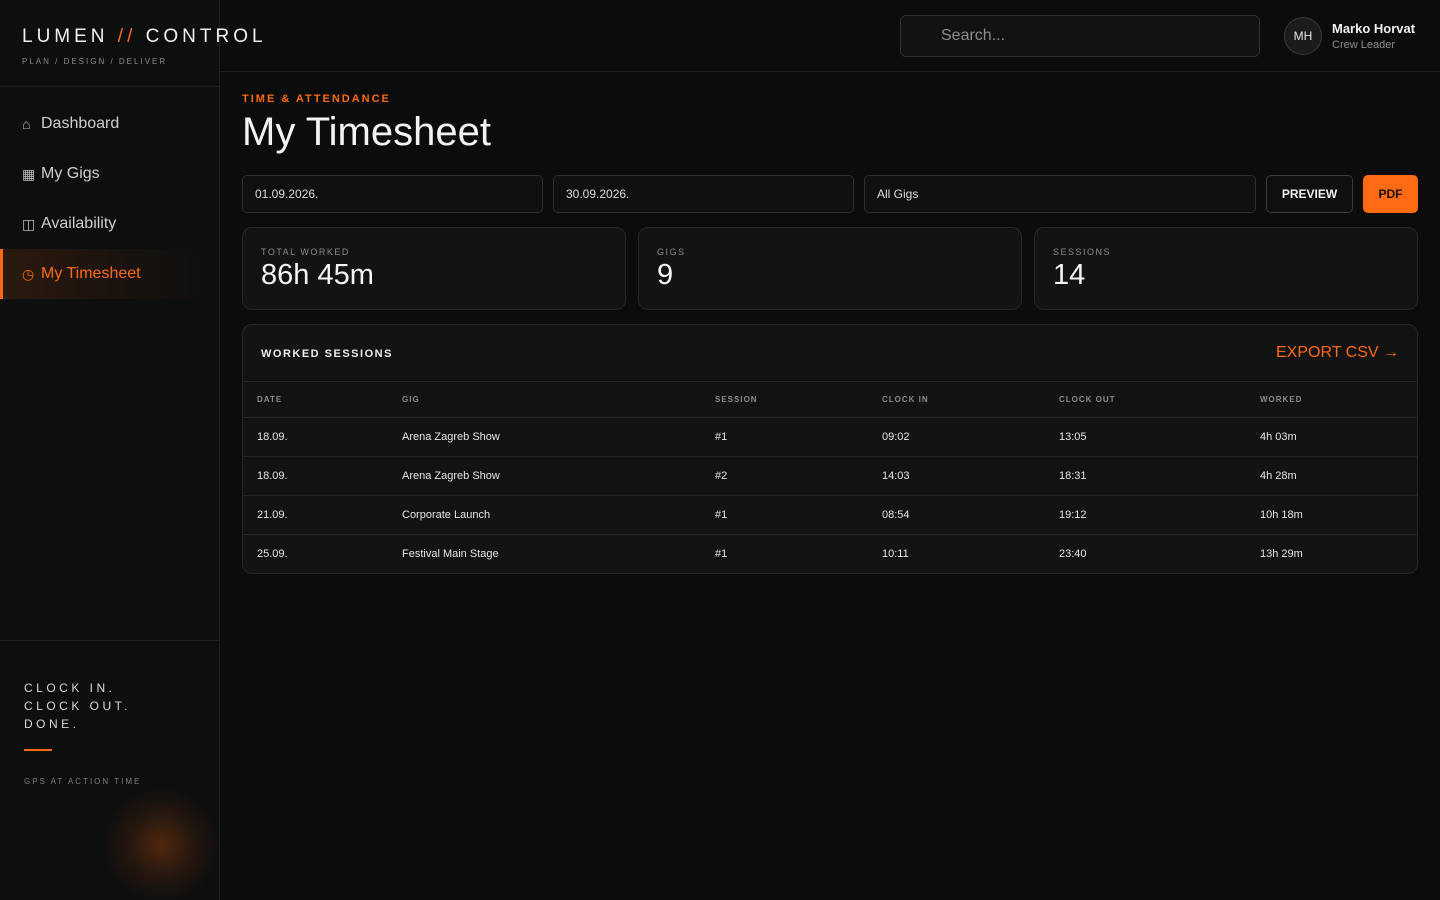  What do you see at coordinates (544, 400) in the screenshot?
I see `column-header-gig: GIG` at bounding box center [544, 400].